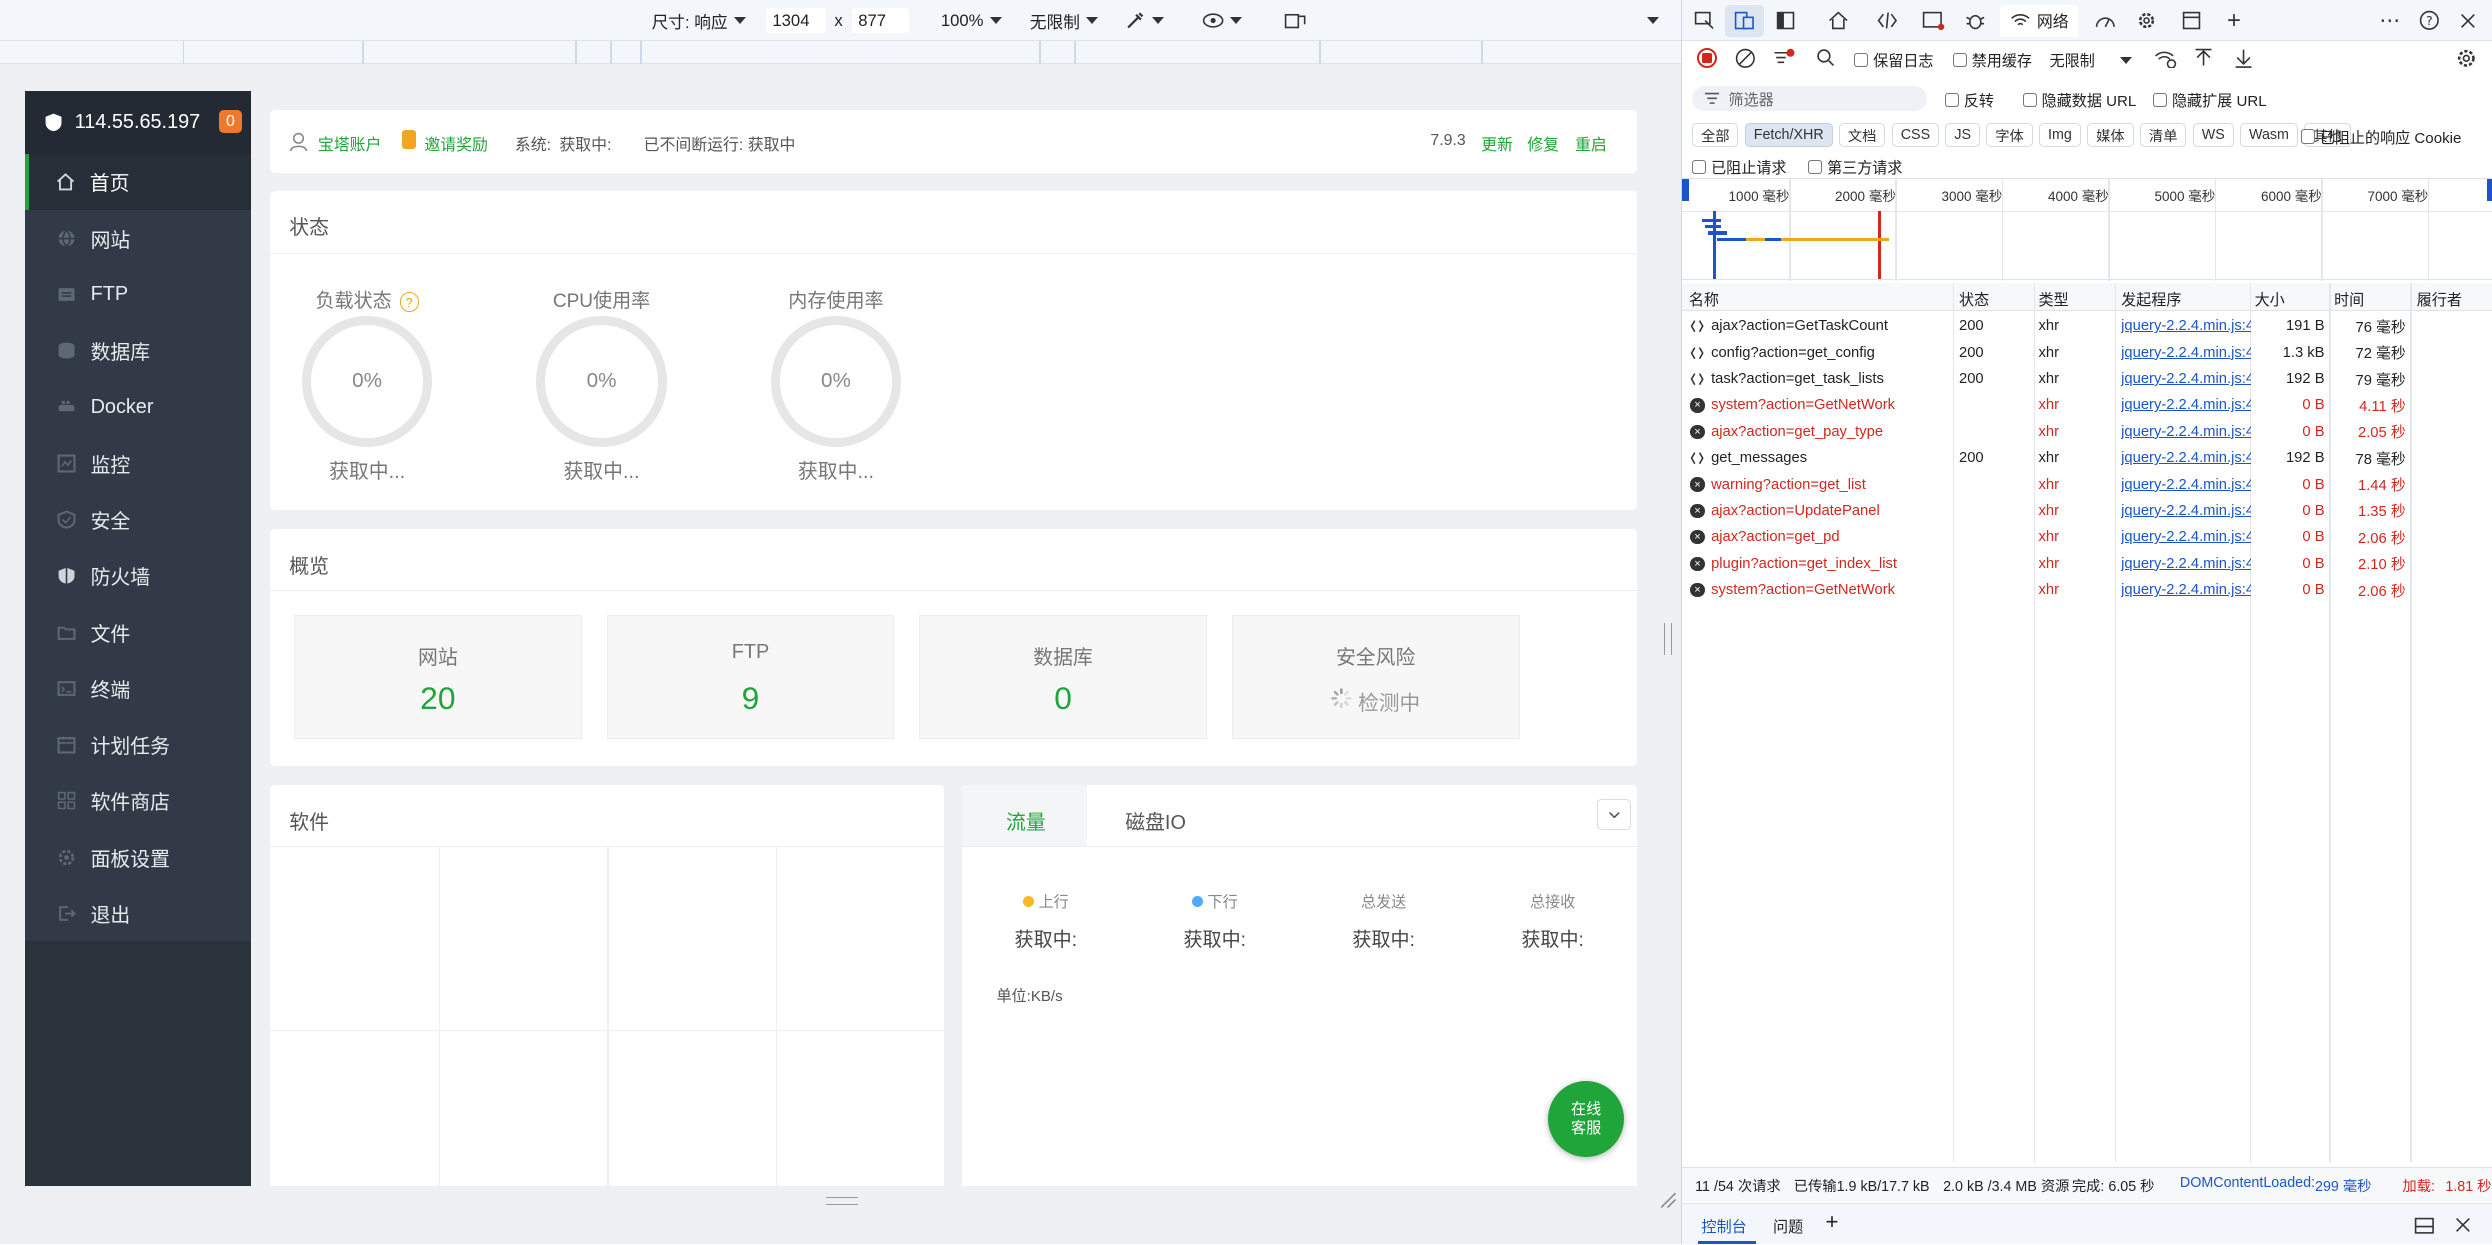 This screenshot has height=1245, width=2492. I want to click on sidebar-item-2: FTP, so click(138, 295).